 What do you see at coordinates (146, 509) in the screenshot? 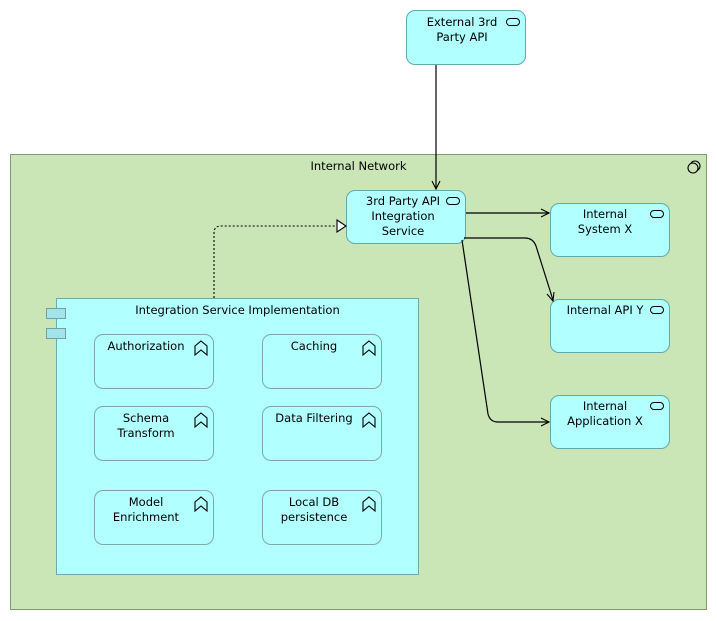
I see `function-label: Model Enrichment` at bounding box center [146, 509].